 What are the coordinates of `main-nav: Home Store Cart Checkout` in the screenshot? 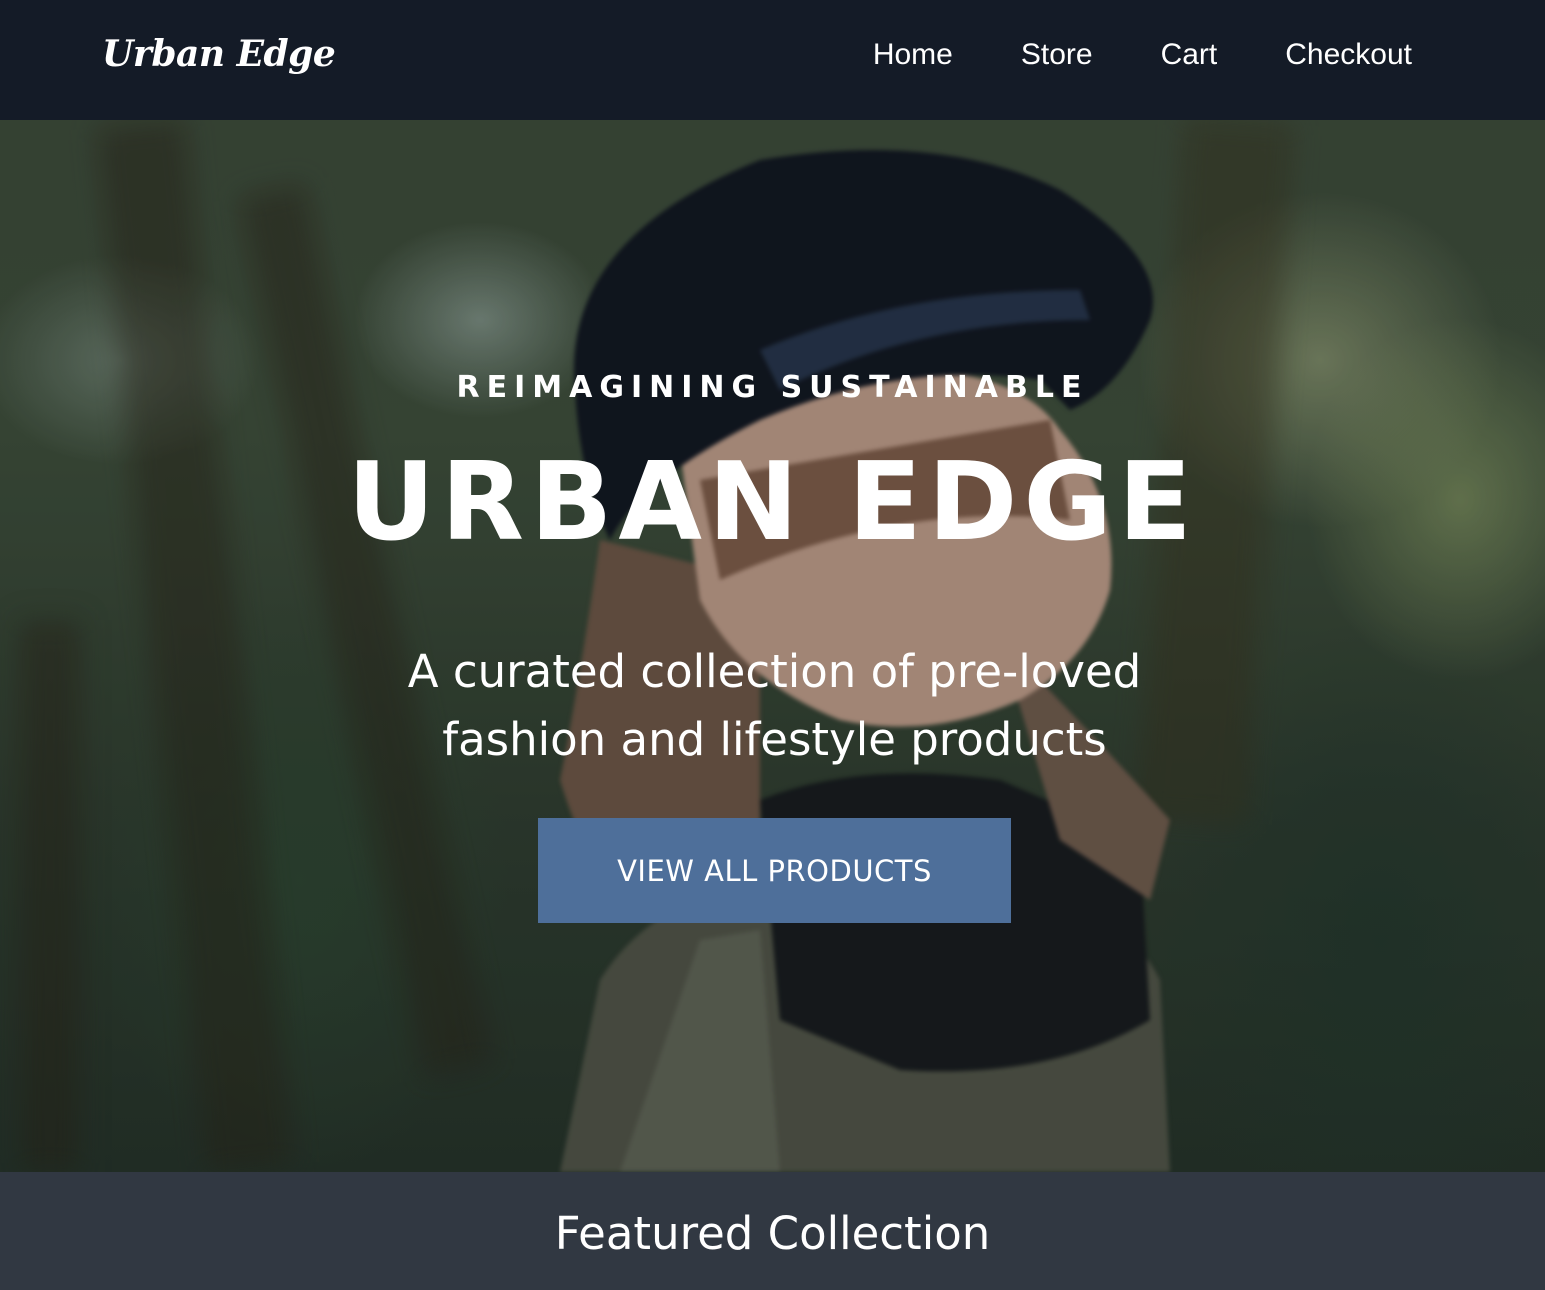 It's located at (1142, 55).